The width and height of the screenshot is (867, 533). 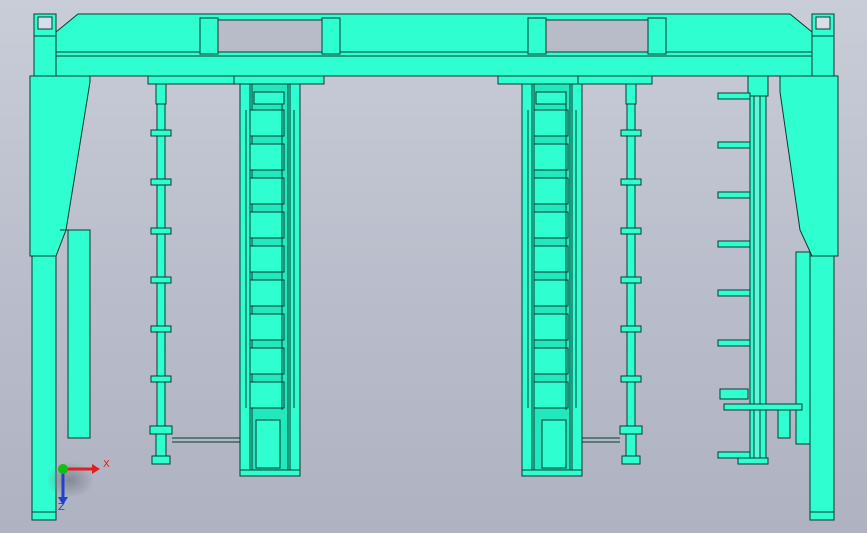 I want to click on corner-bracket-right, so click(x=823, y=45).